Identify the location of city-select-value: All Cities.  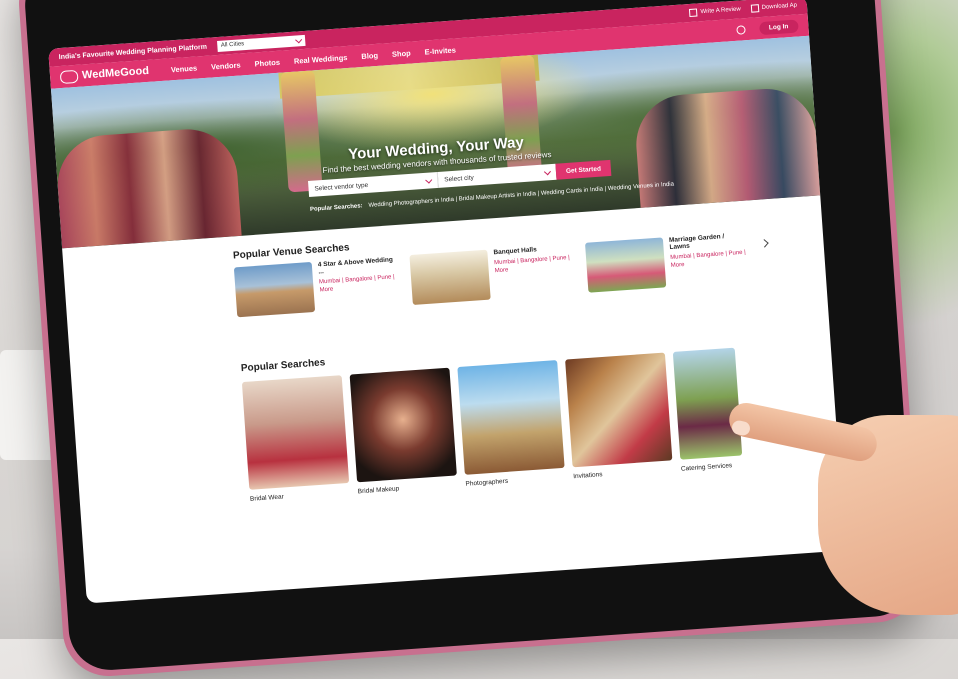
(232, 45).